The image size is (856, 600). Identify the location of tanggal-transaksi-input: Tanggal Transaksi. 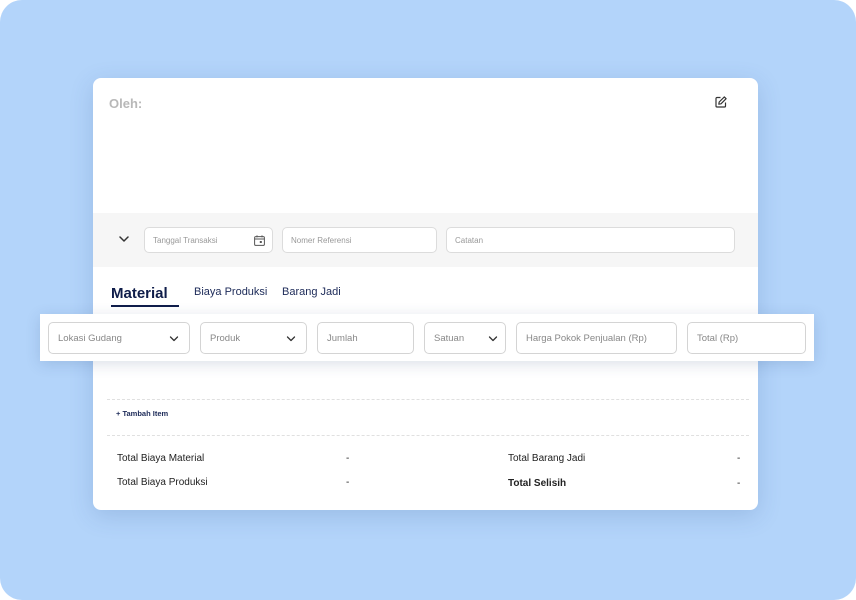
(208, 240).